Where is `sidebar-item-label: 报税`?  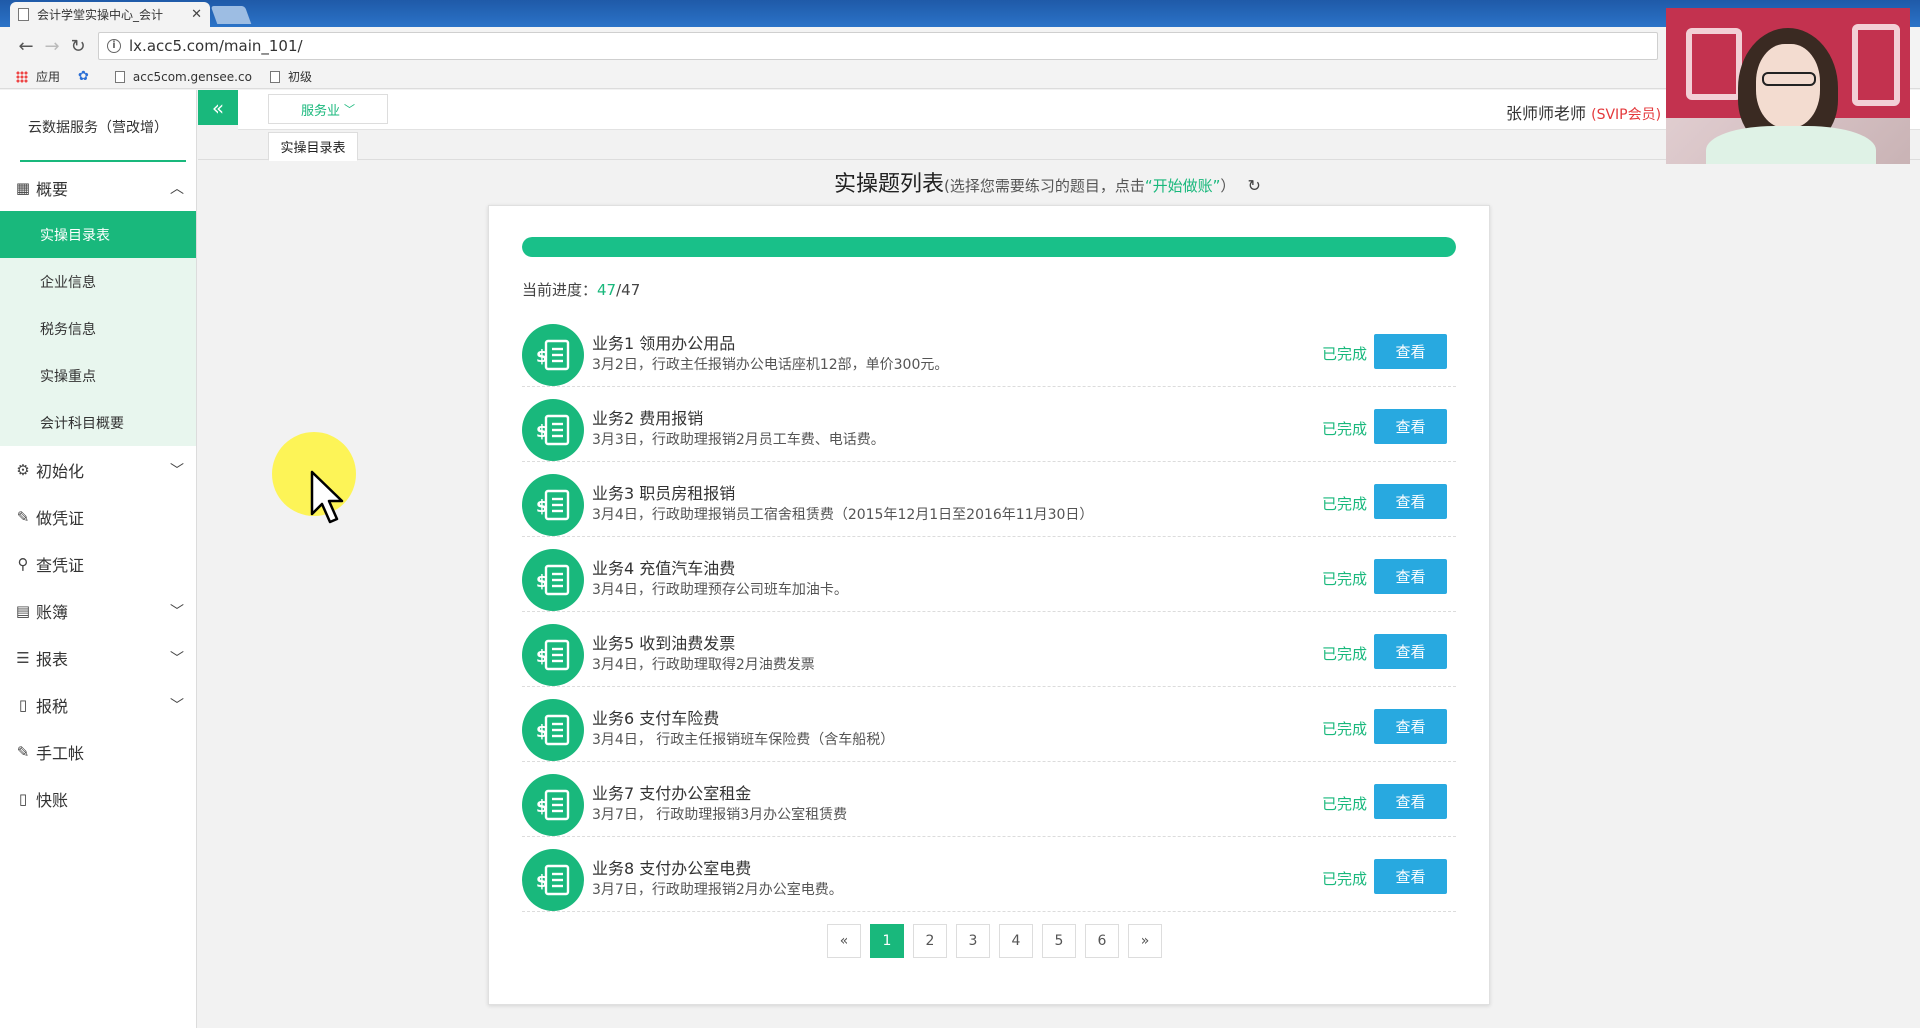
sidebar-item-label: 报税 is located at coordinates (52, 706).